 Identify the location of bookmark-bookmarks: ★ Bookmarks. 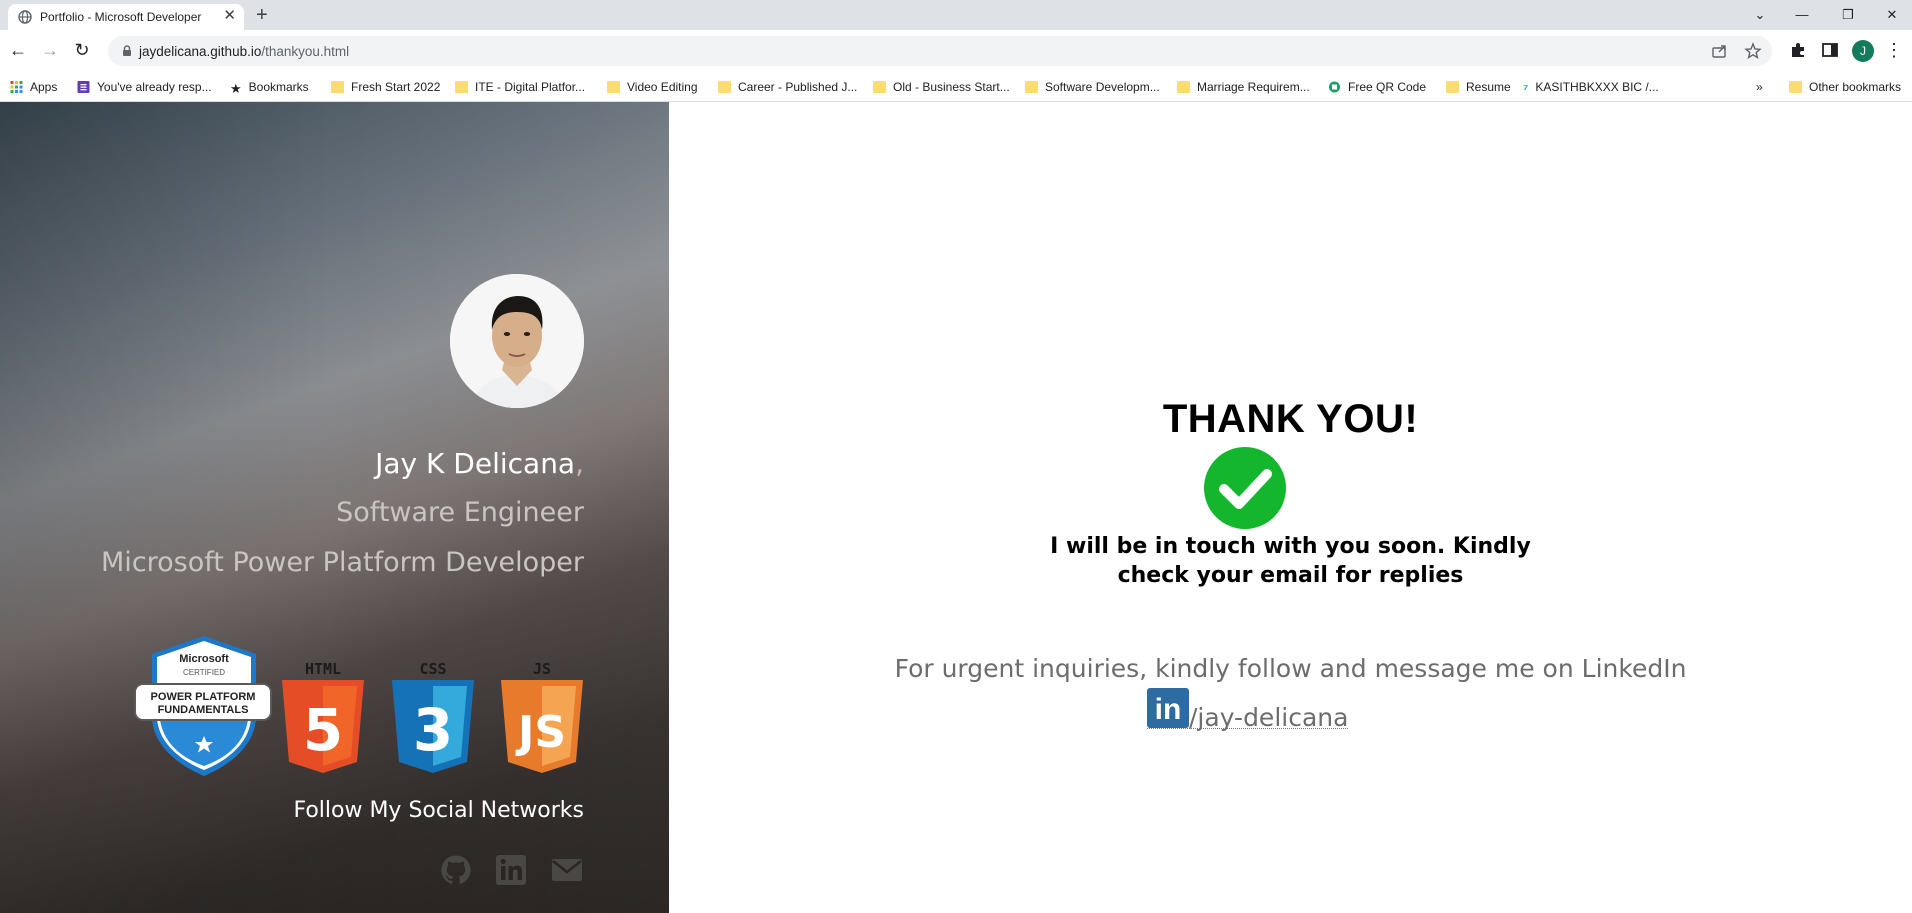
(269, 87).